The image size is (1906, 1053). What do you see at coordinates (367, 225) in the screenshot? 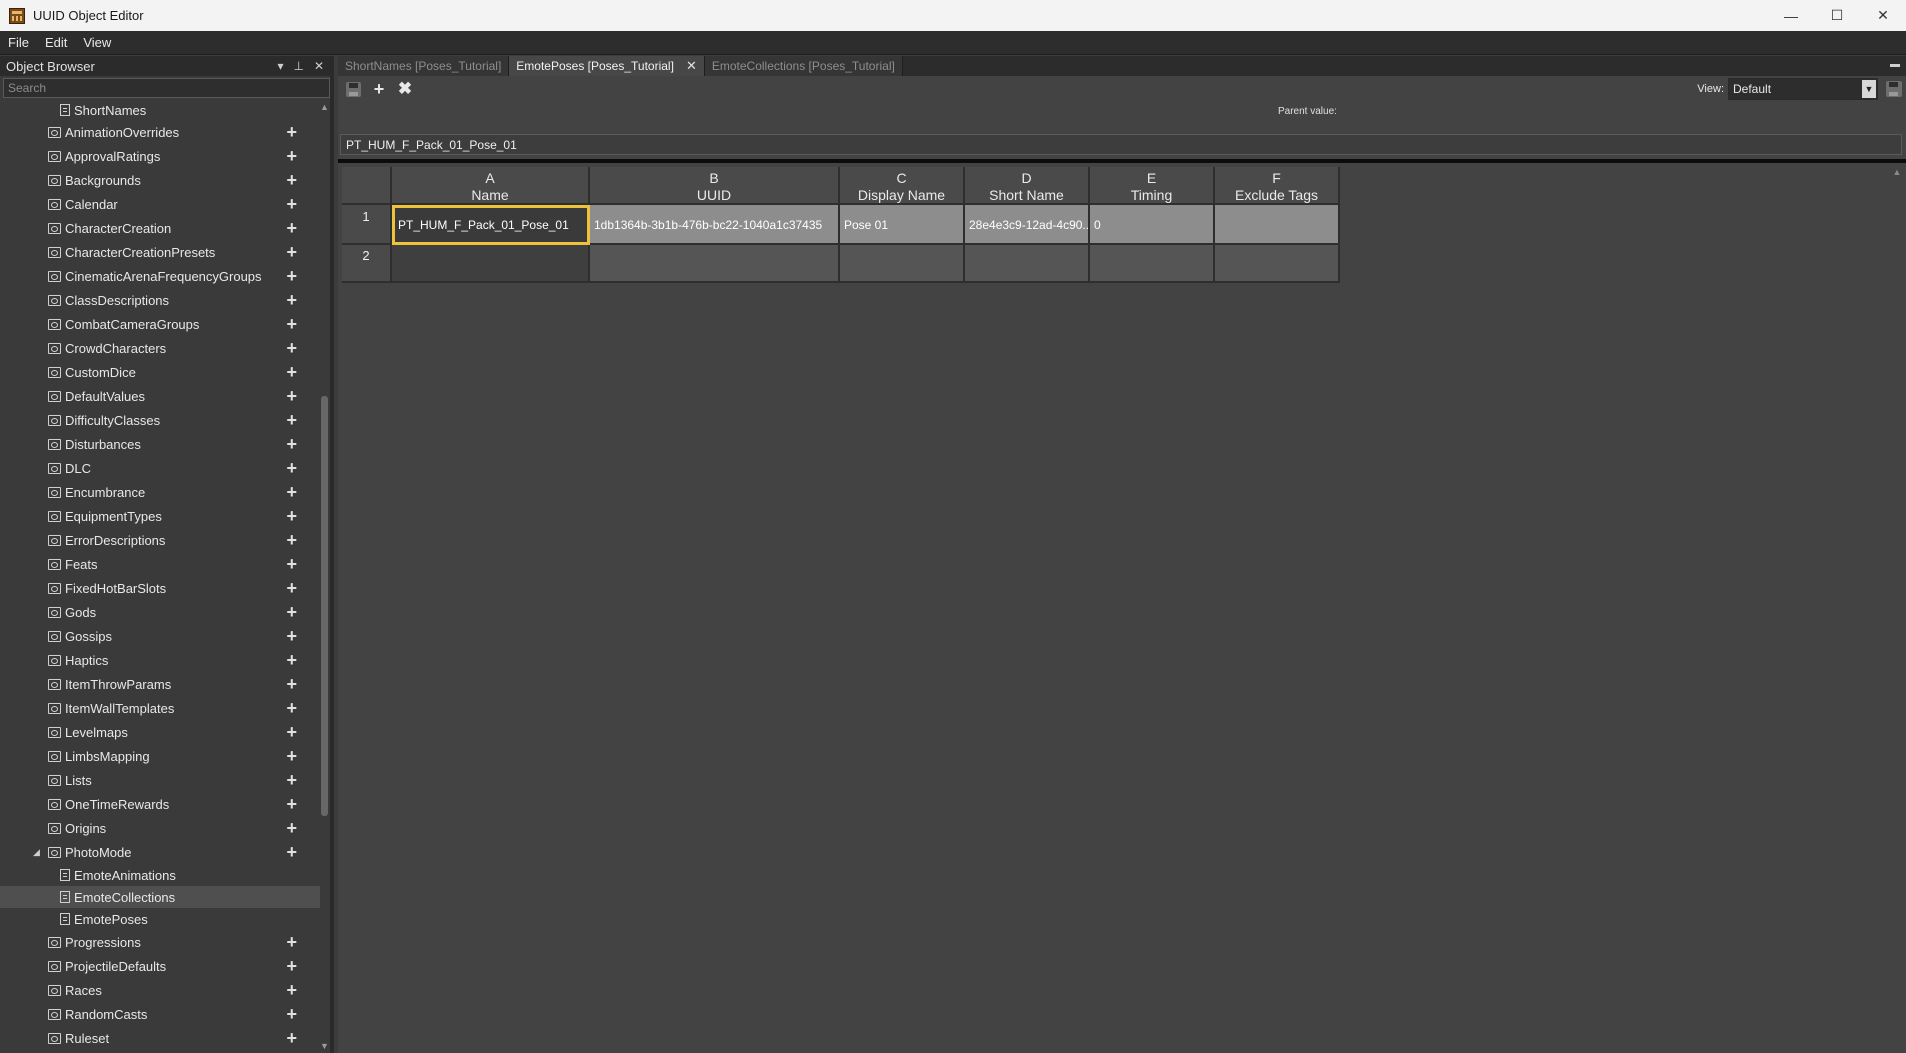
I see `row-header: 1` at bounding box center [367, 225].